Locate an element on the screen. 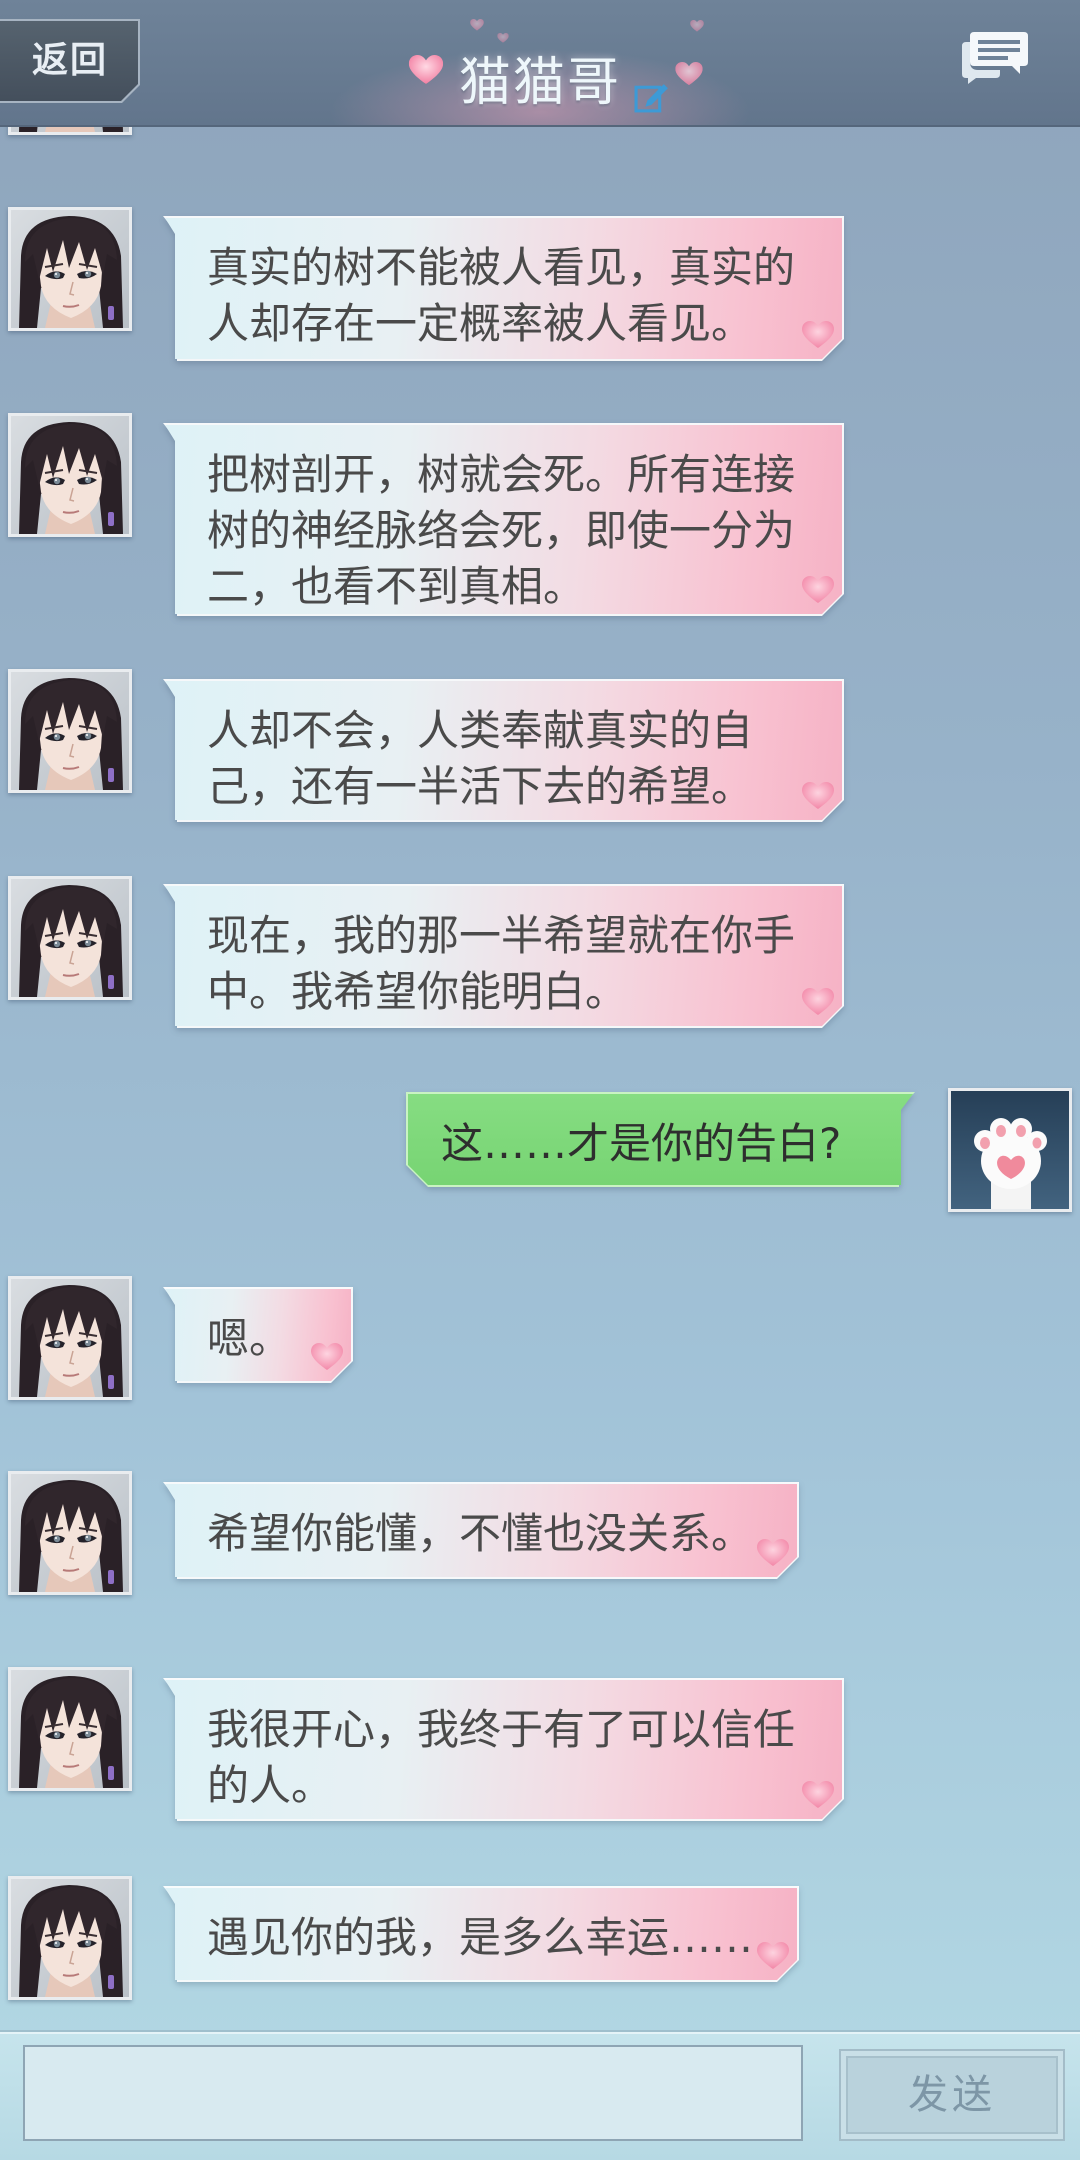 This screenshot has height=2160, width=1080. message-text: 真实的树不能被人看见，真实的 人却存在一定概率被人看见。 is located at coordinates (501, 296).